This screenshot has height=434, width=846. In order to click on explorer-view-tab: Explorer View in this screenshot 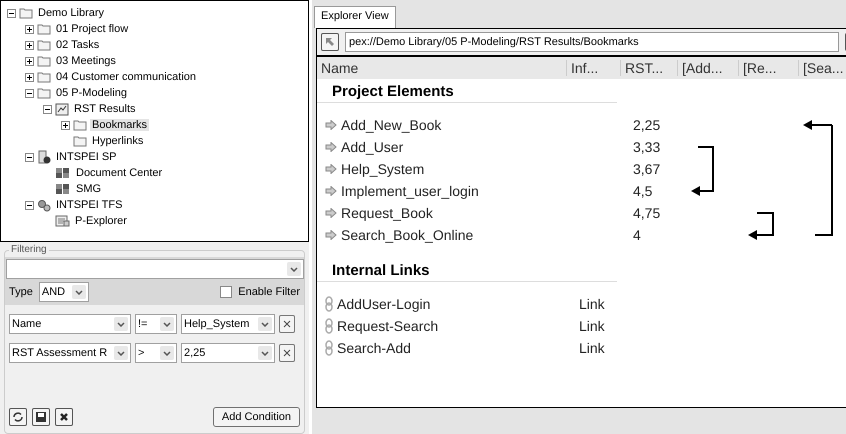, I will do `click(355, 17)`.